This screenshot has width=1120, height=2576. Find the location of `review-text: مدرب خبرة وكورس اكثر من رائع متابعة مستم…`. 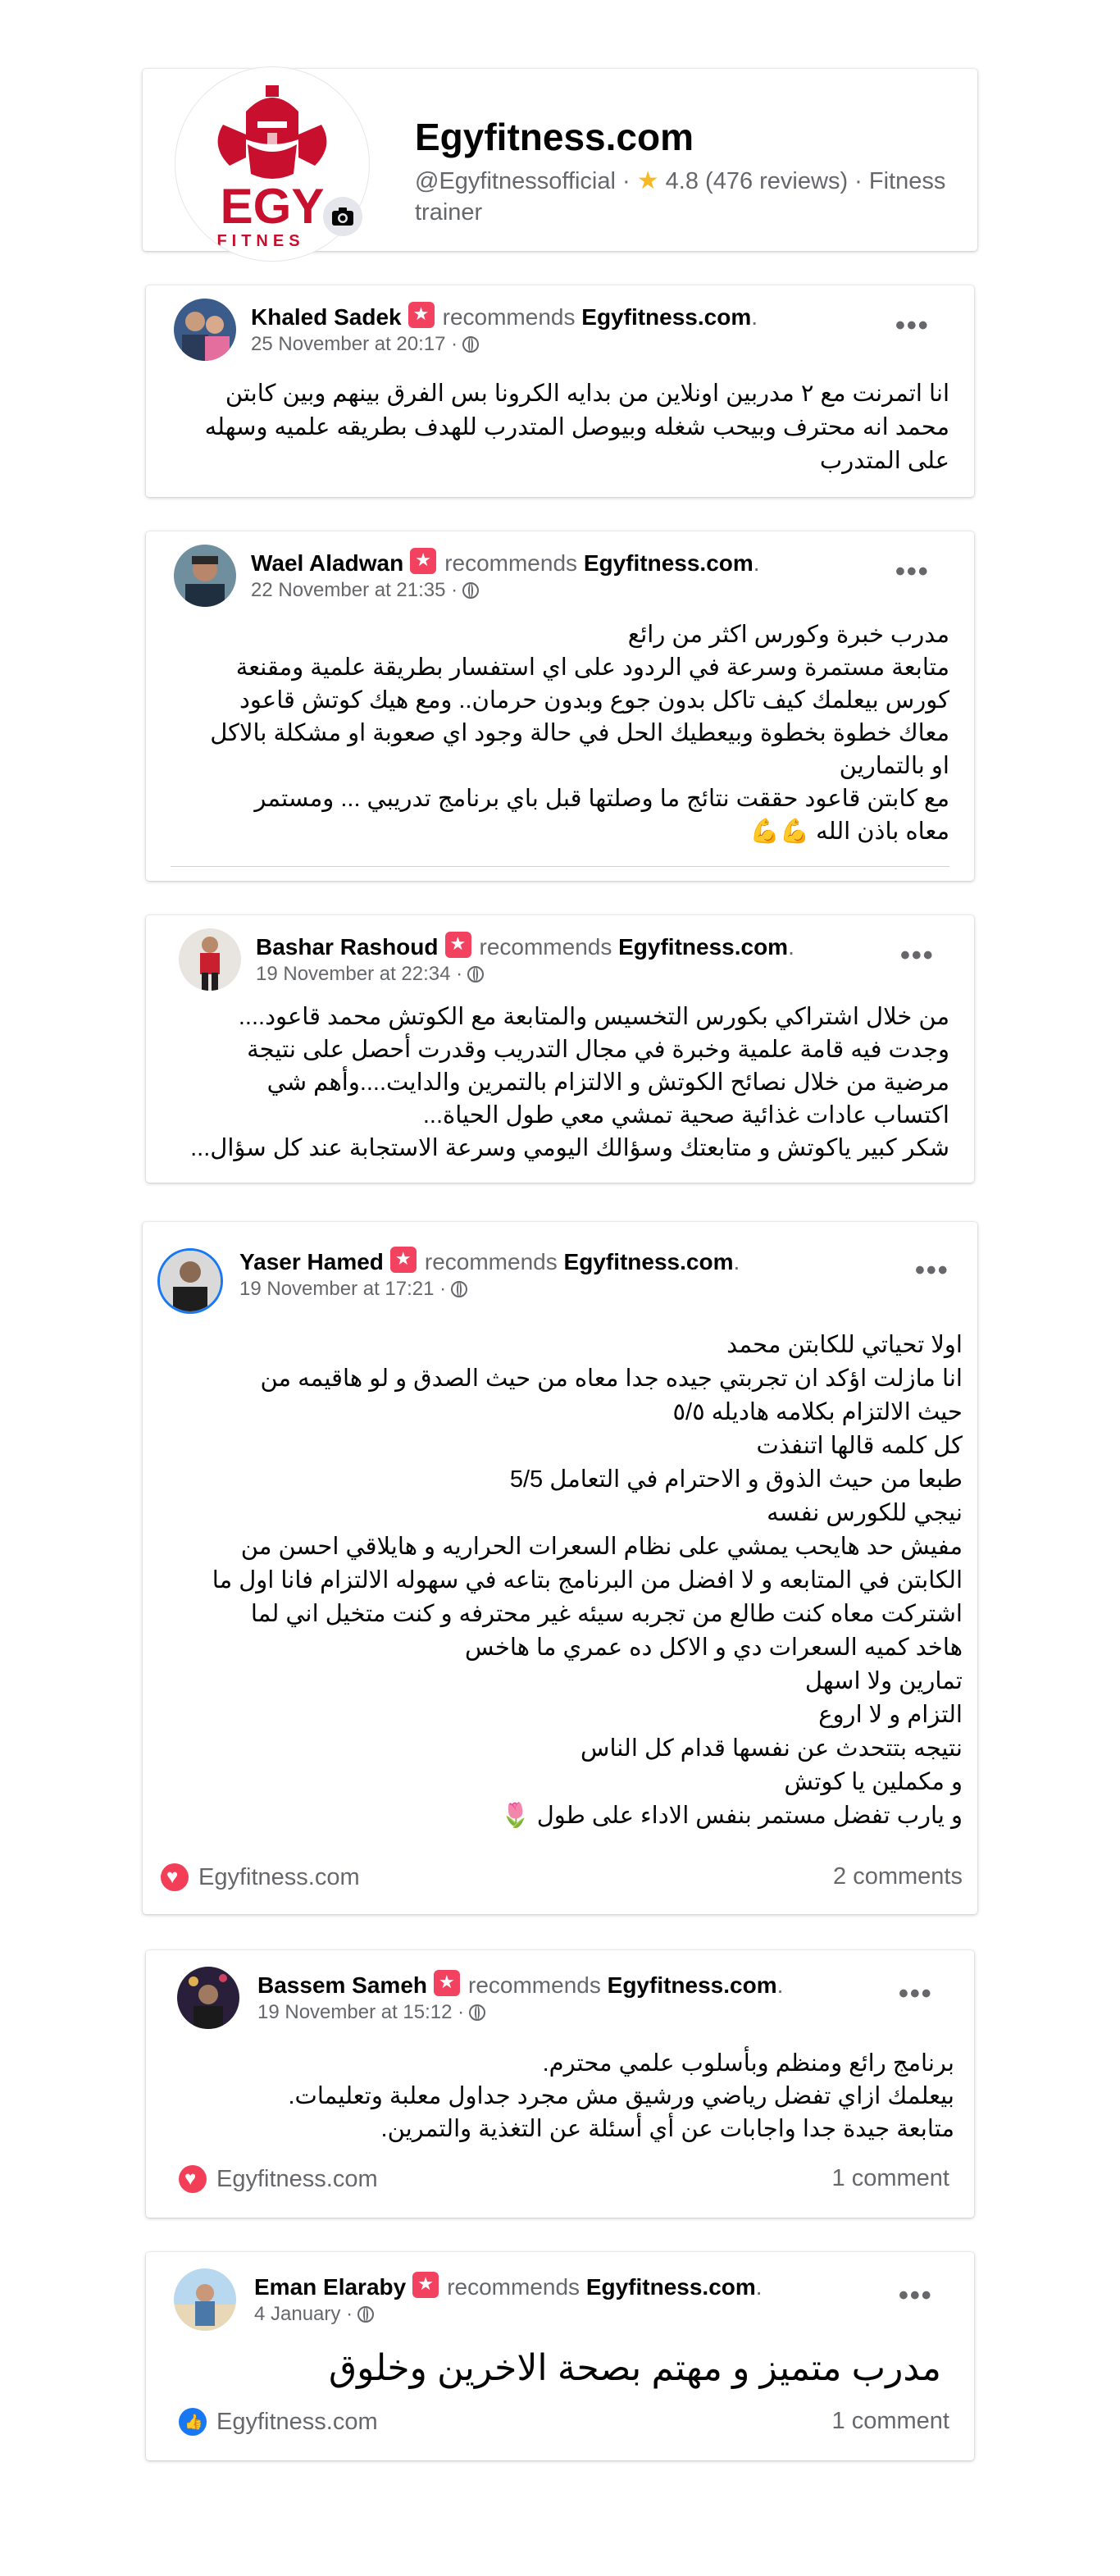

review-text: مدرب خبرة وكورس اكثر من رائع متابعة مستم… is located at coordinates (580, 733).